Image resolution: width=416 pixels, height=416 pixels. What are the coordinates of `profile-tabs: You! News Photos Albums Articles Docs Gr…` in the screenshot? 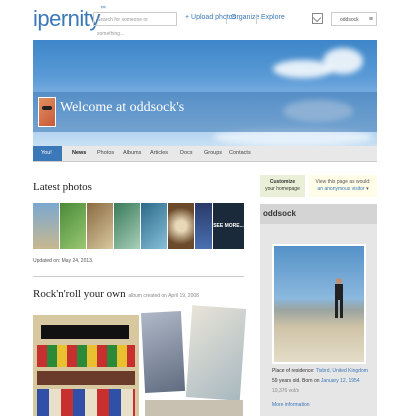 It's located at (205, 154).